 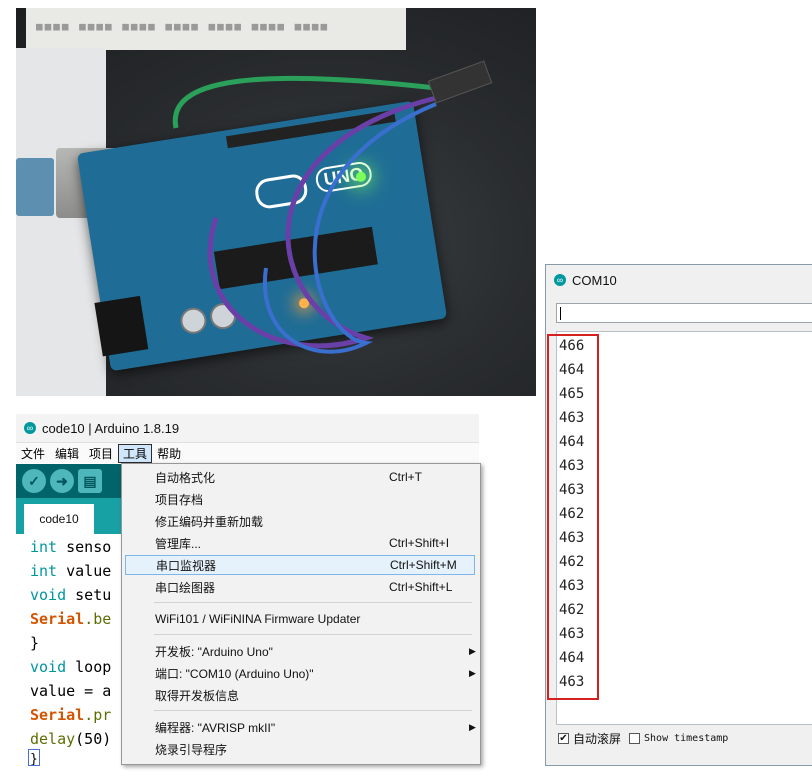 What do you see at coordinates (71, 715) in the screenshot?
I see `code-line: Serial.pr` at bounding box center [71, 715].